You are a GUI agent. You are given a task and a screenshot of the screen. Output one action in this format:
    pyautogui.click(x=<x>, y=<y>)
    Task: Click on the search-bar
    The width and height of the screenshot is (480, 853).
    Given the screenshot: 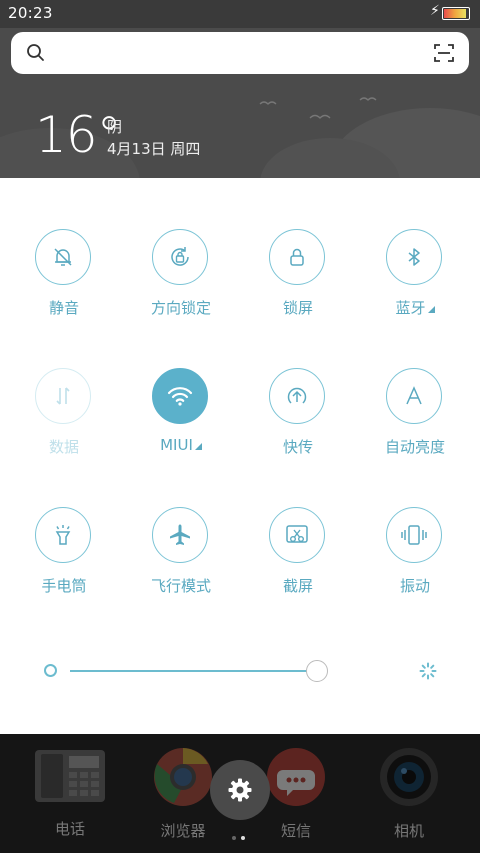 What is the action you would take?
    pyautogui.click(x=240, y=53)
    